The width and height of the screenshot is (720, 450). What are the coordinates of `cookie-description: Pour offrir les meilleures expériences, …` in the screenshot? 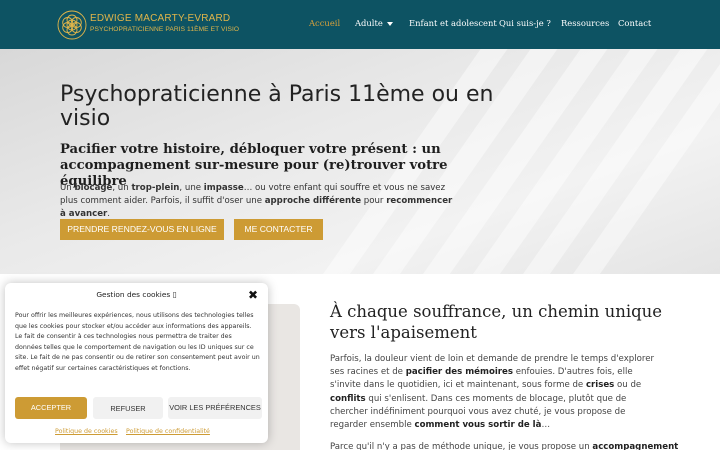 It's located at (137, 342).